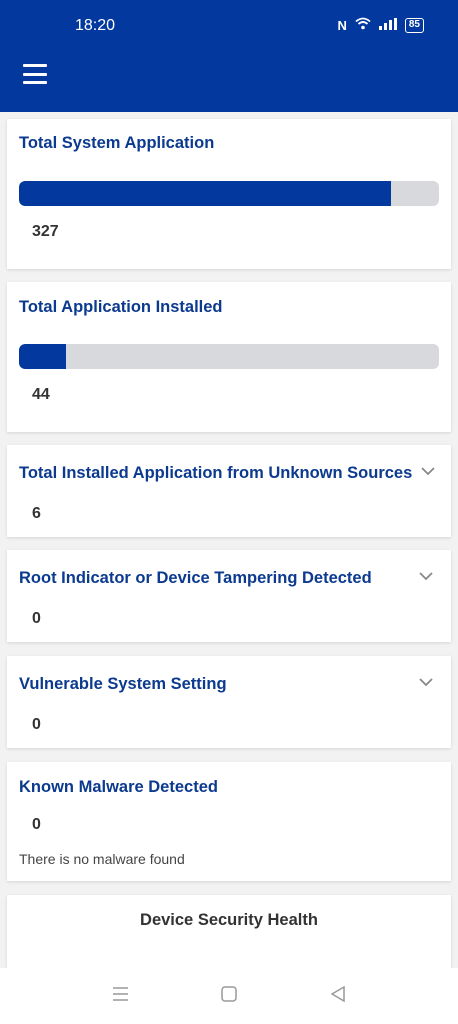 The image size is (458, 1024). I want to click on signal-icon, so click(387, 25).